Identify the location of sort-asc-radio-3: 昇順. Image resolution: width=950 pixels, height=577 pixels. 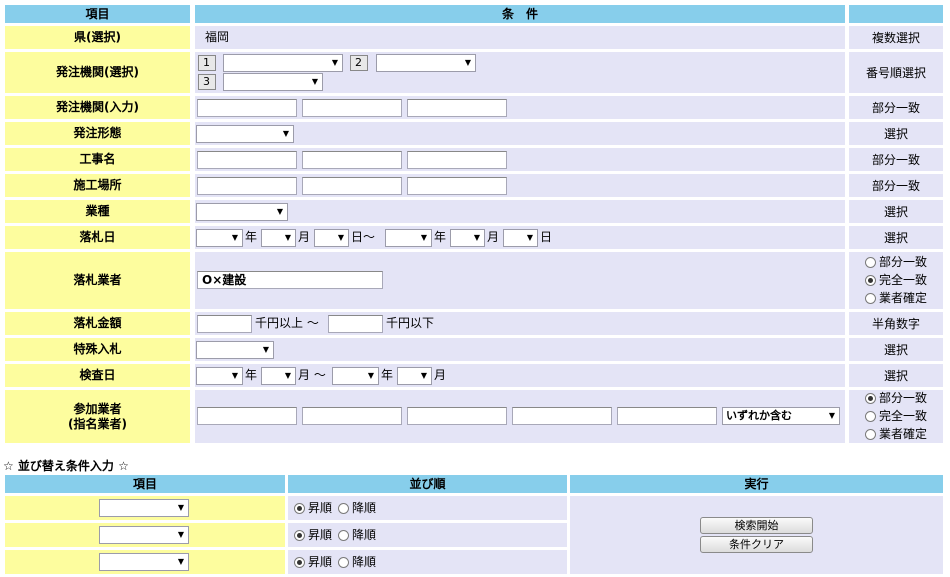
(313, 562).